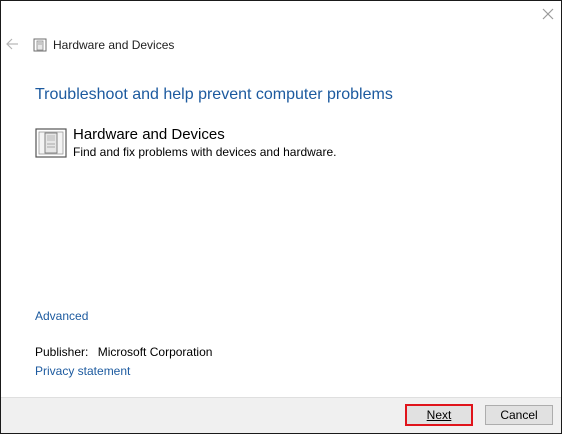 This screenshot has width=562, height=434. What do you see at coordinates (149, 134) in the screenshot?
I see `troubleshooter-title: Hardware and Devices` at bounding box center [149, 134].